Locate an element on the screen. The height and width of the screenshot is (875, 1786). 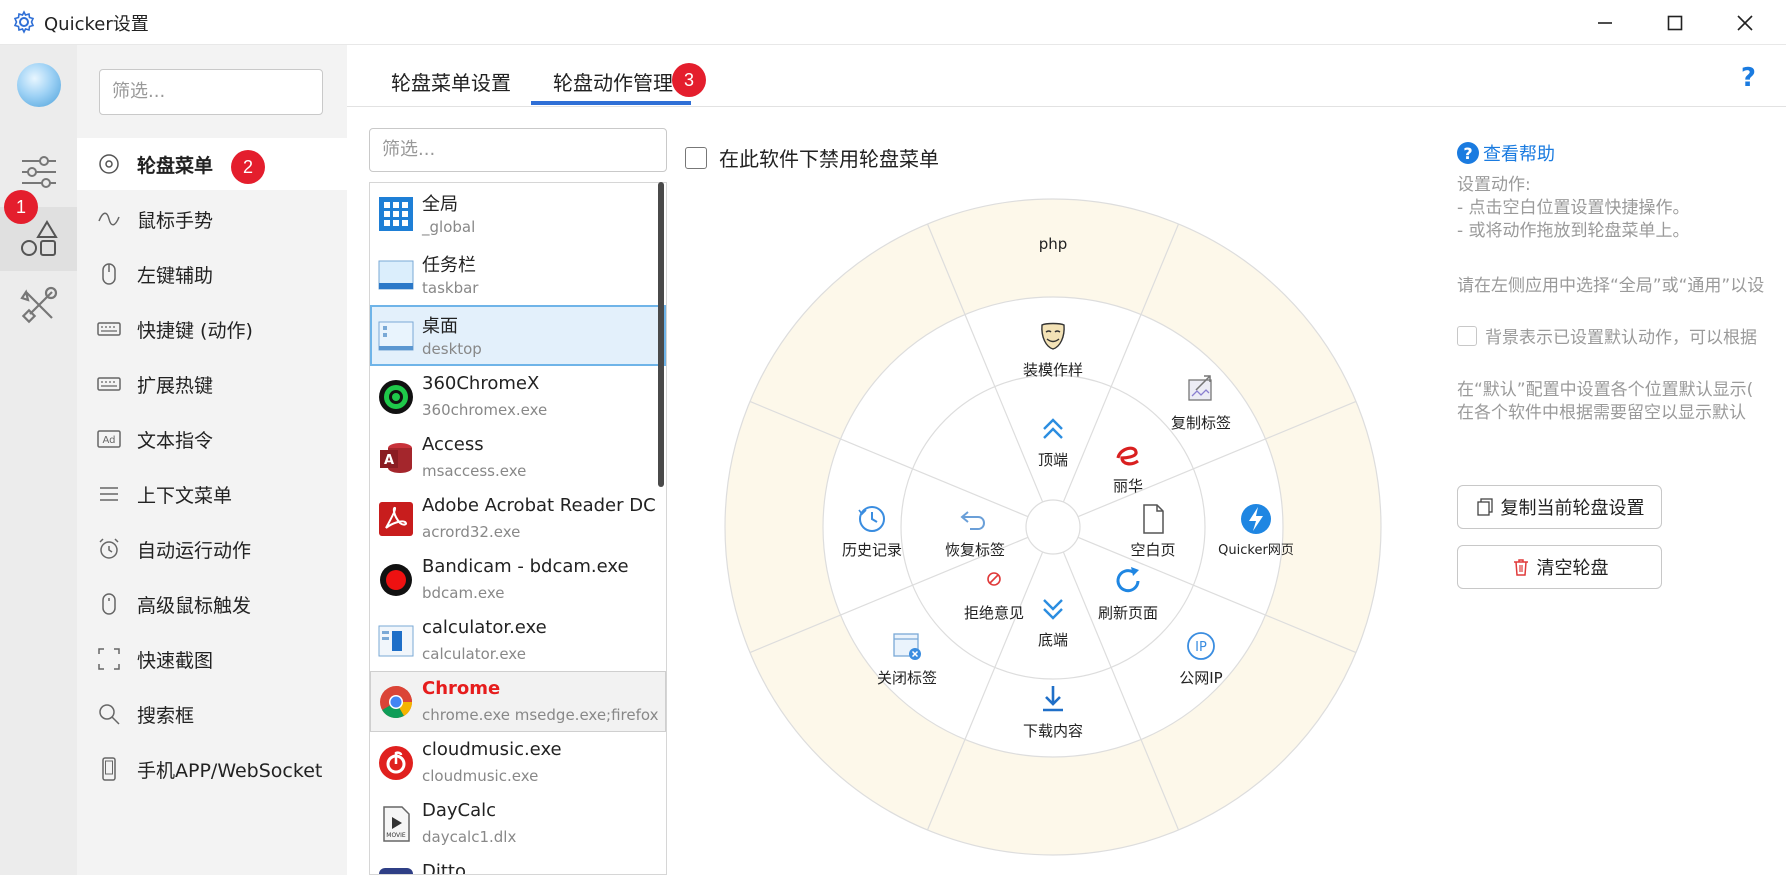
sliders-icon is located at coordinates (38, 172).